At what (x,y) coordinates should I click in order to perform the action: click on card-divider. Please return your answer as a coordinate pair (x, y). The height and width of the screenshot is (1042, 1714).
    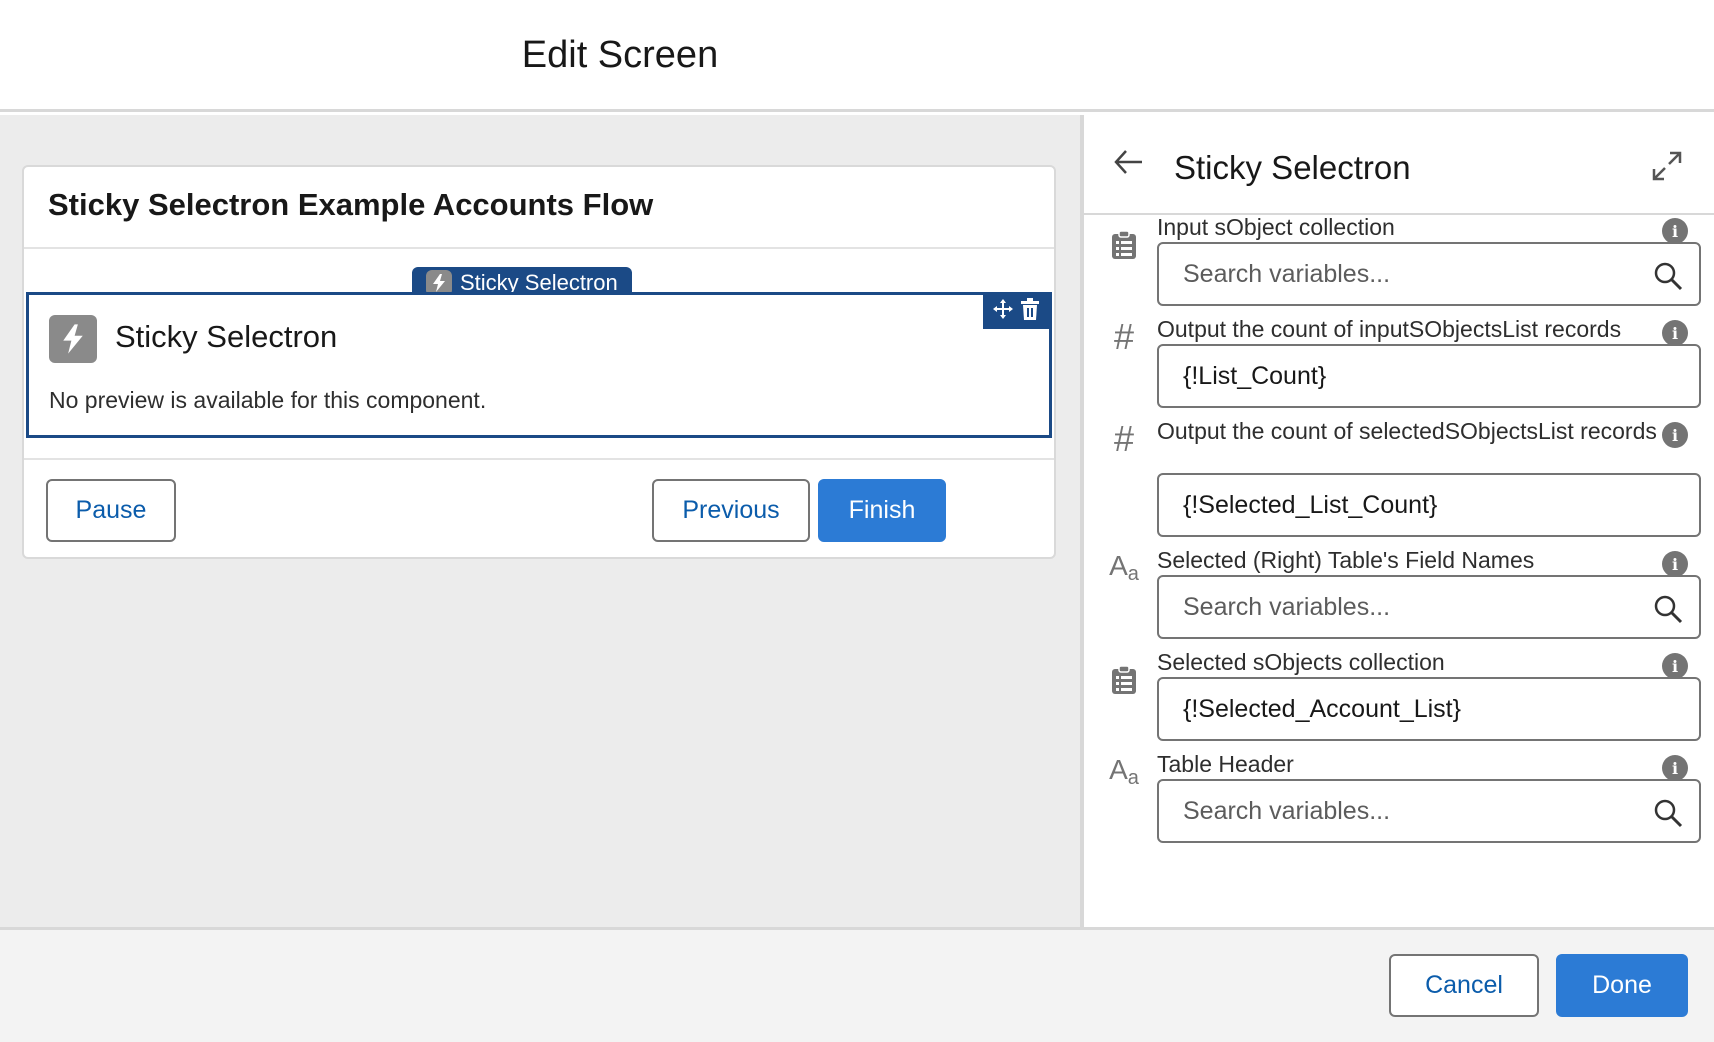
    Looking at the image, I should click on (539, 248).